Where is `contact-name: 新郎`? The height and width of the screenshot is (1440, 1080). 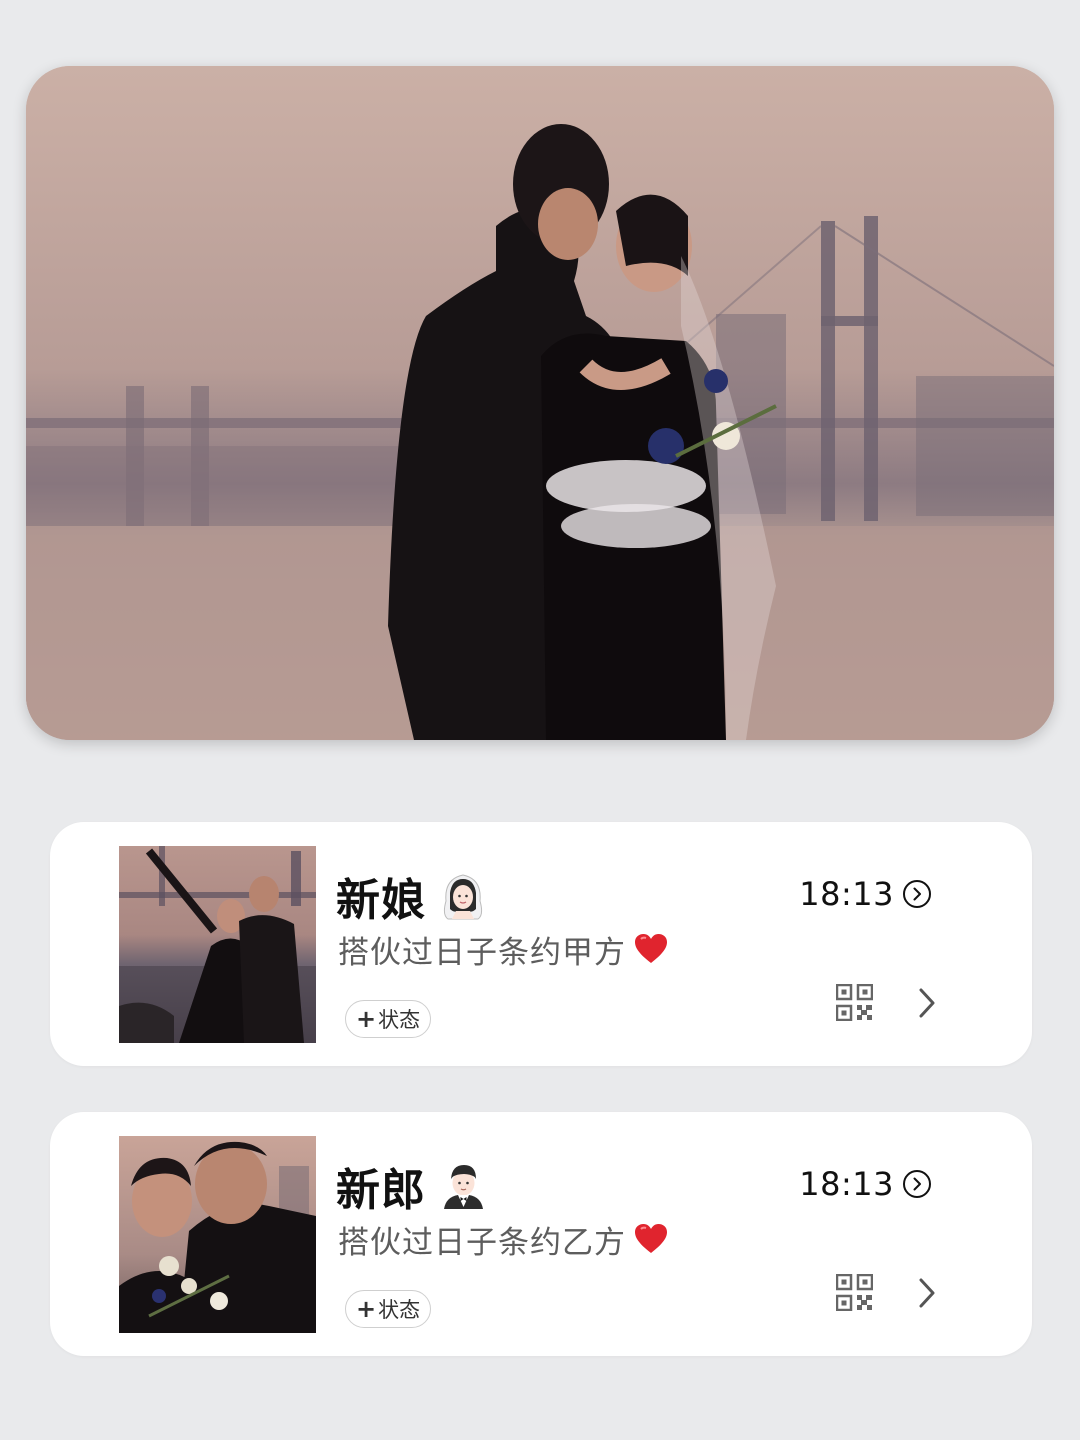
contact-name: 新郎 is located at coordinates (381, 1190).